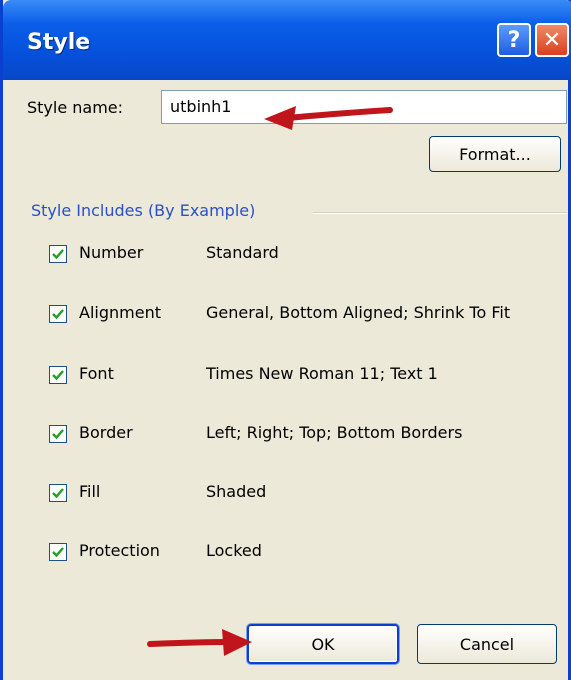 The width and height of the screenshot is (571, 680). Describe the element at coordinates (59, 42) in the screenshot. I see `dialog-title: Style` at that location.